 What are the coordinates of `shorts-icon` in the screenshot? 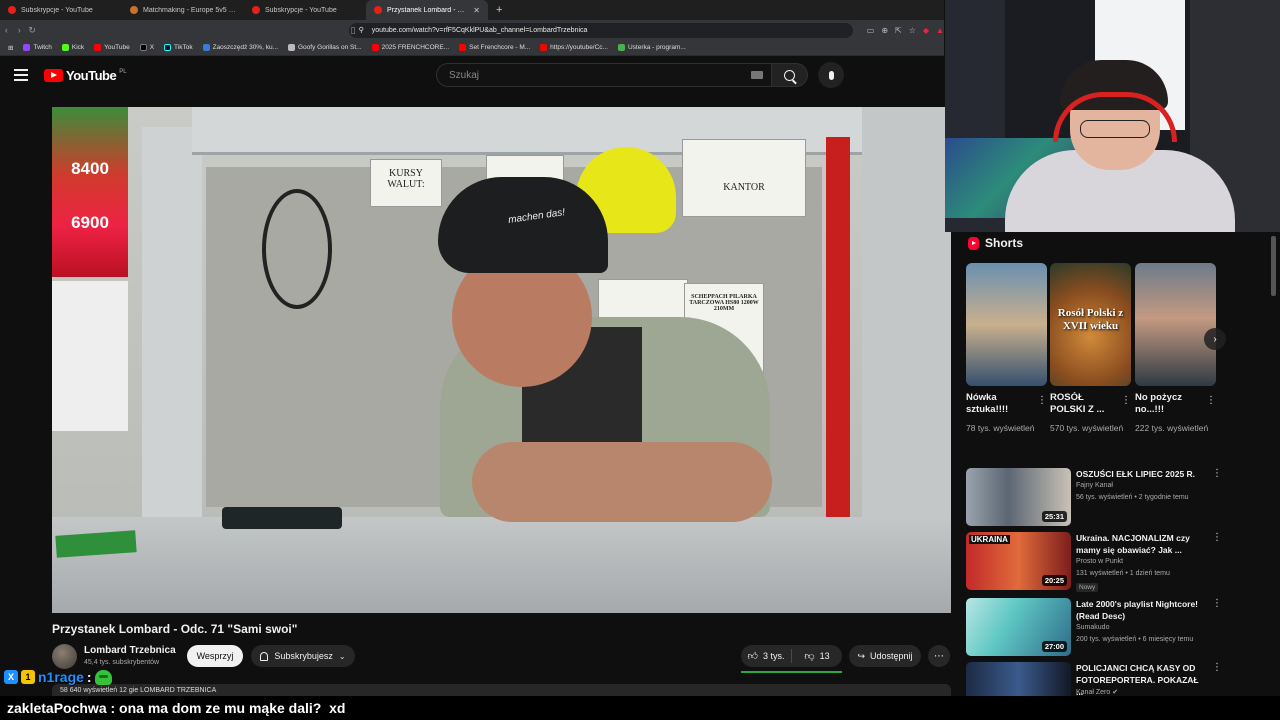 It's located at (973, 243).